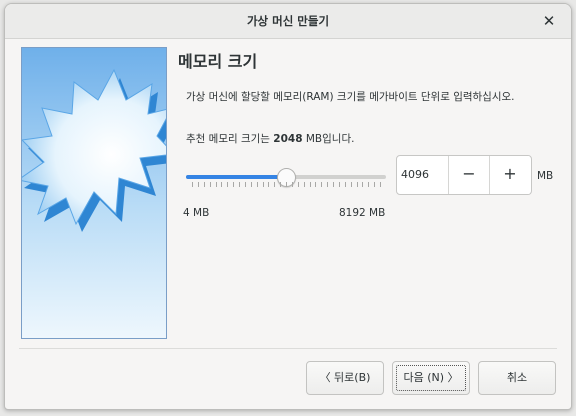 The height and width of the screenshot is (416, 576). I want to click on title-bar: 가상 머신 만들기 ✕, so click(288, 21).